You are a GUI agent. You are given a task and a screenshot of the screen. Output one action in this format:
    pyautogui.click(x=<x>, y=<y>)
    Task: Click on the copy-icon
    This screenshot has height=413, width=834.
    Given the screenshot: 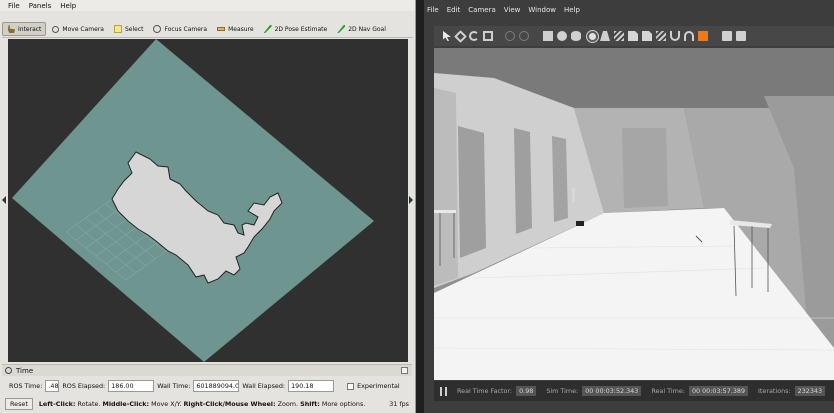 What is the action you would take?
    pyautogui.click(x=633, y=36)
    